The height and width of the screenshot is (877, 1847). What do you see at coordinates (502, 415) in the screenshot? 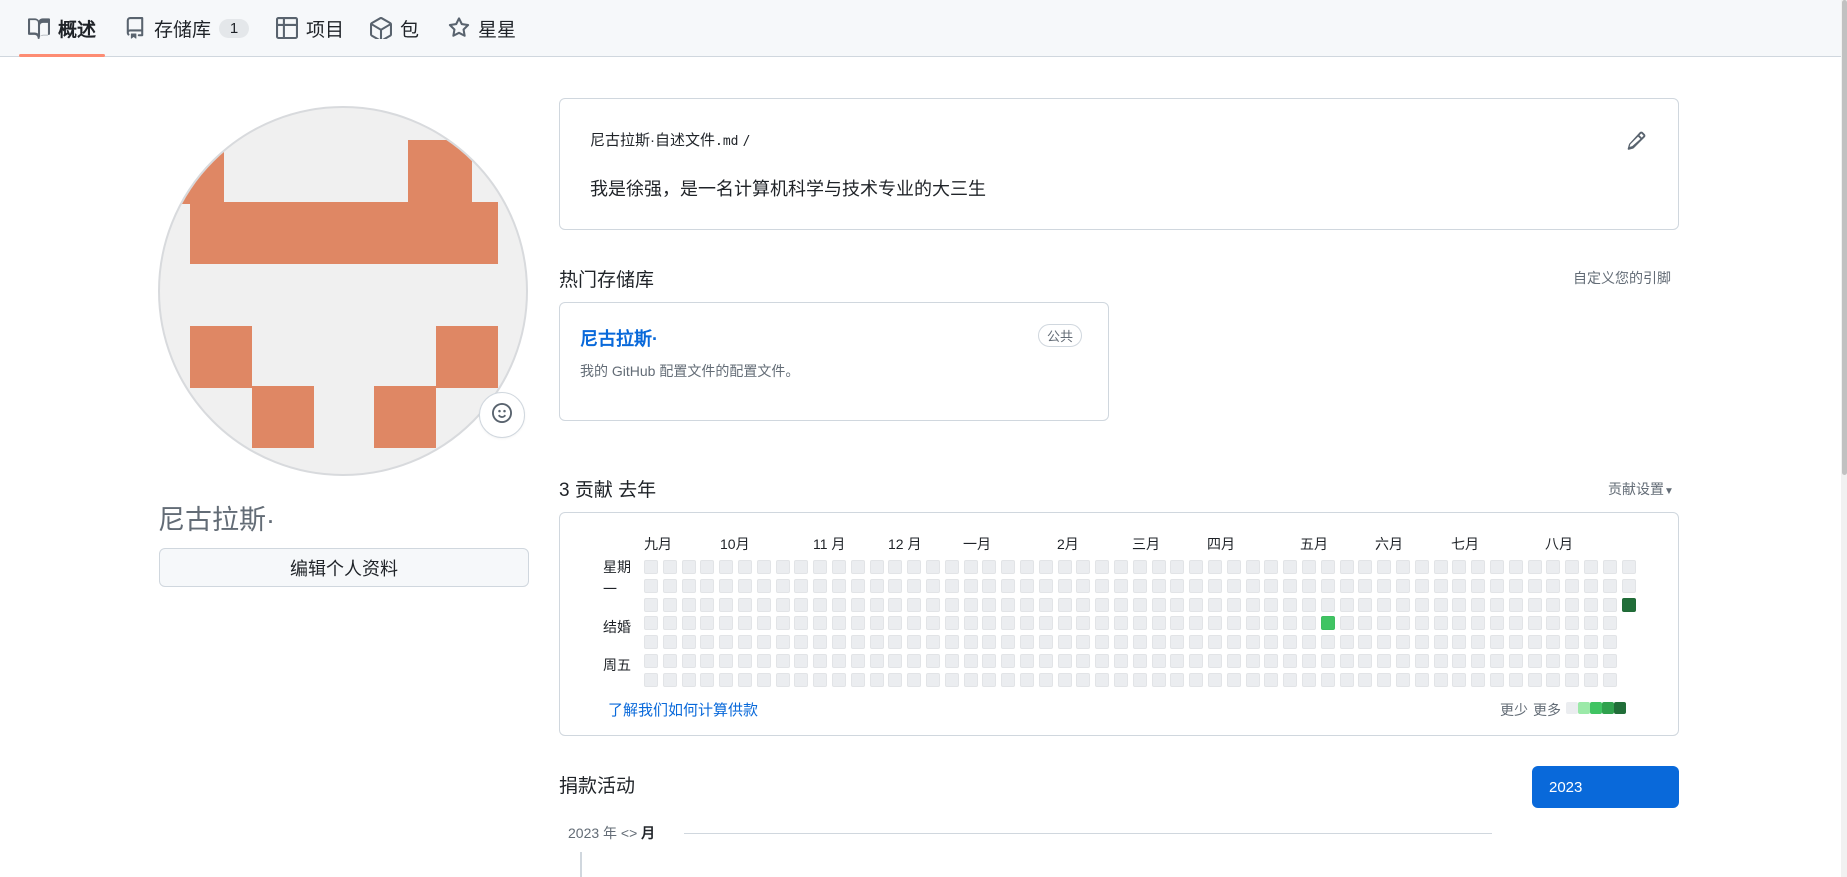
I see `set-status-button` at bounding box center [502, 415].